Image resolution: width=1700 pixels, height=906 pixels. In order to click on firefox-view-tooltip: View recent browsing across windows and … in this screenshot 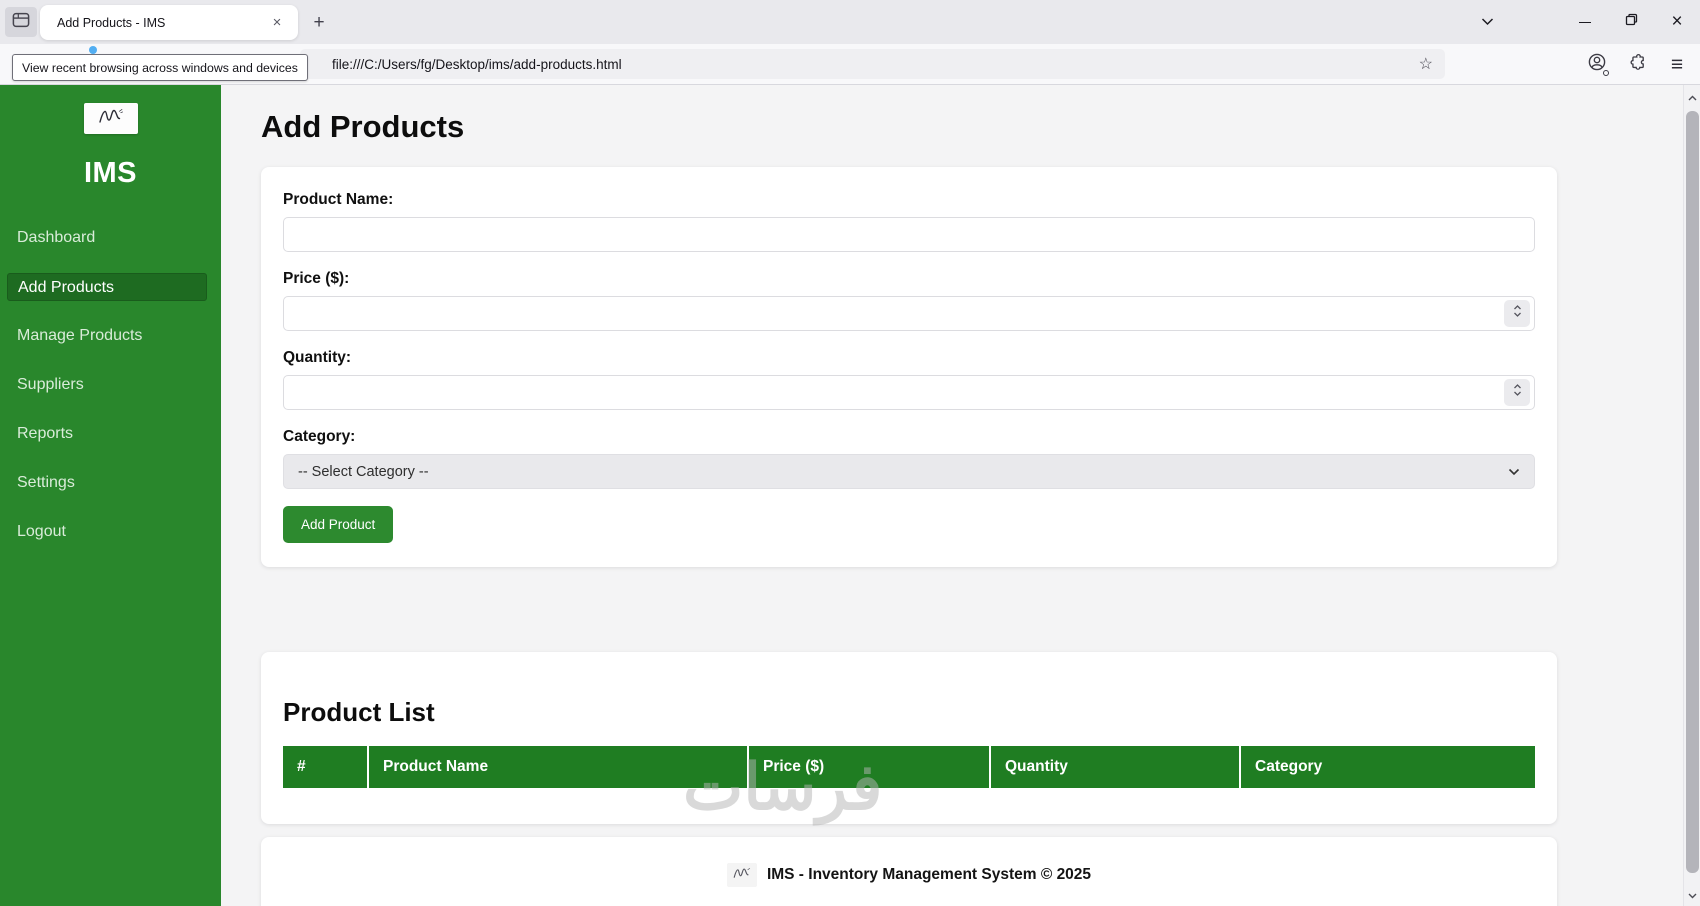, I will do `click(160, 67)`.